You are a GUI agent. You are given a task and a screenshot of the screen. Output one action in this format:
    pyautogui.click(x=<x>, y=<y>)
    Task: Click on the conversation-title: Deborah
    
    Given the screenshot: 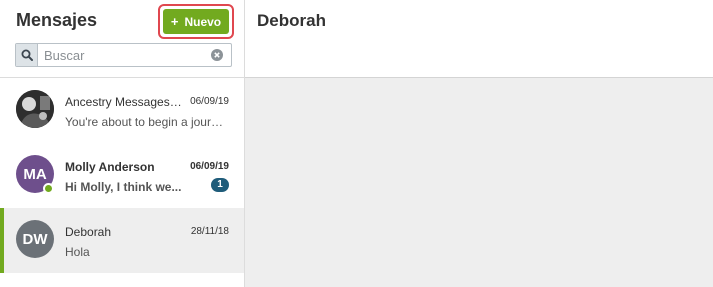 What is the action you would take?
    pyautogui.click(x=291, y=20)
    